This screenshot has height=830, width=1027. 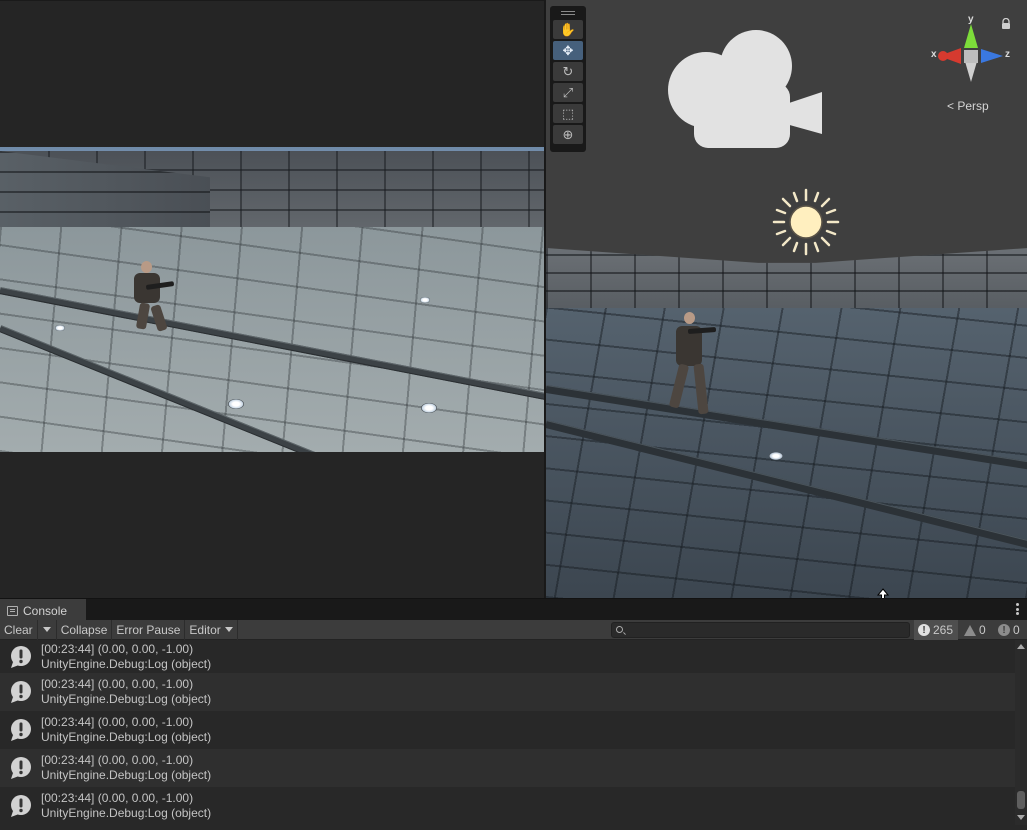 What do you see at coordinates (1021, 646) in the screenshot?
I see `scroll-up-icon` at bounding box center [1021, 646].